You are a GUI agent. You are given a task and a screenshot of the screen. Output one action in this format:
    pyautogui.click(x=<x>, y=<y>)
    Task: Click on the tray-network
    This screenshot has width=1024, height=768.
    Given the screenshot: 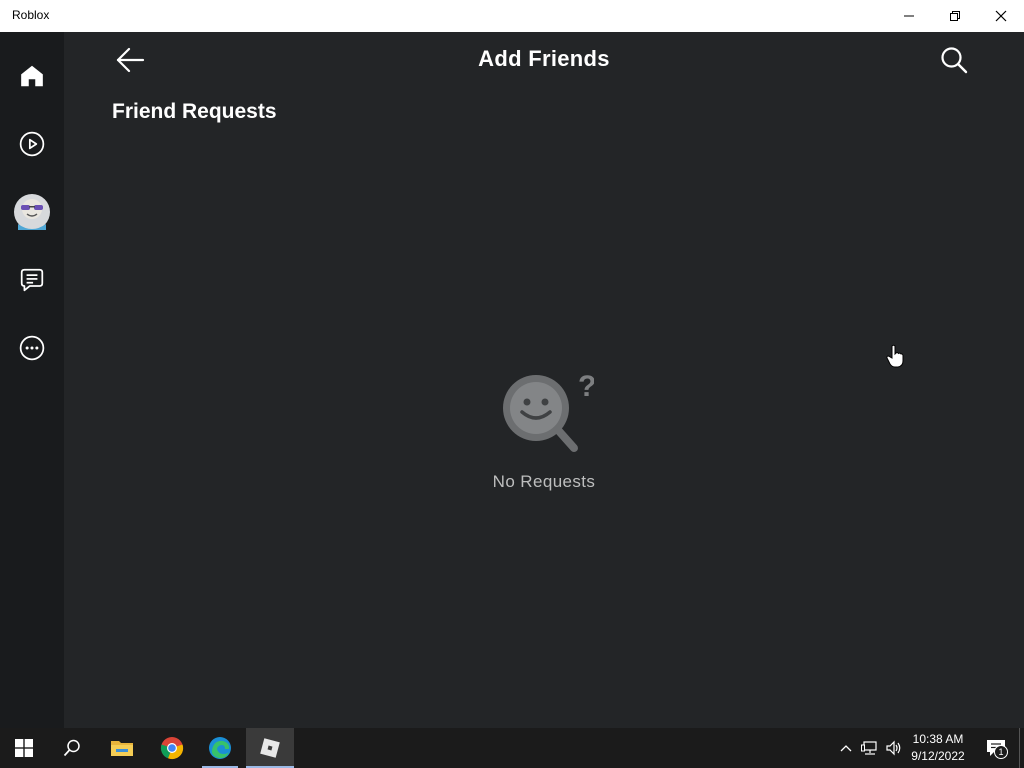 What is the action you would take?
    pyautogui.click(x=870, y=748)
    